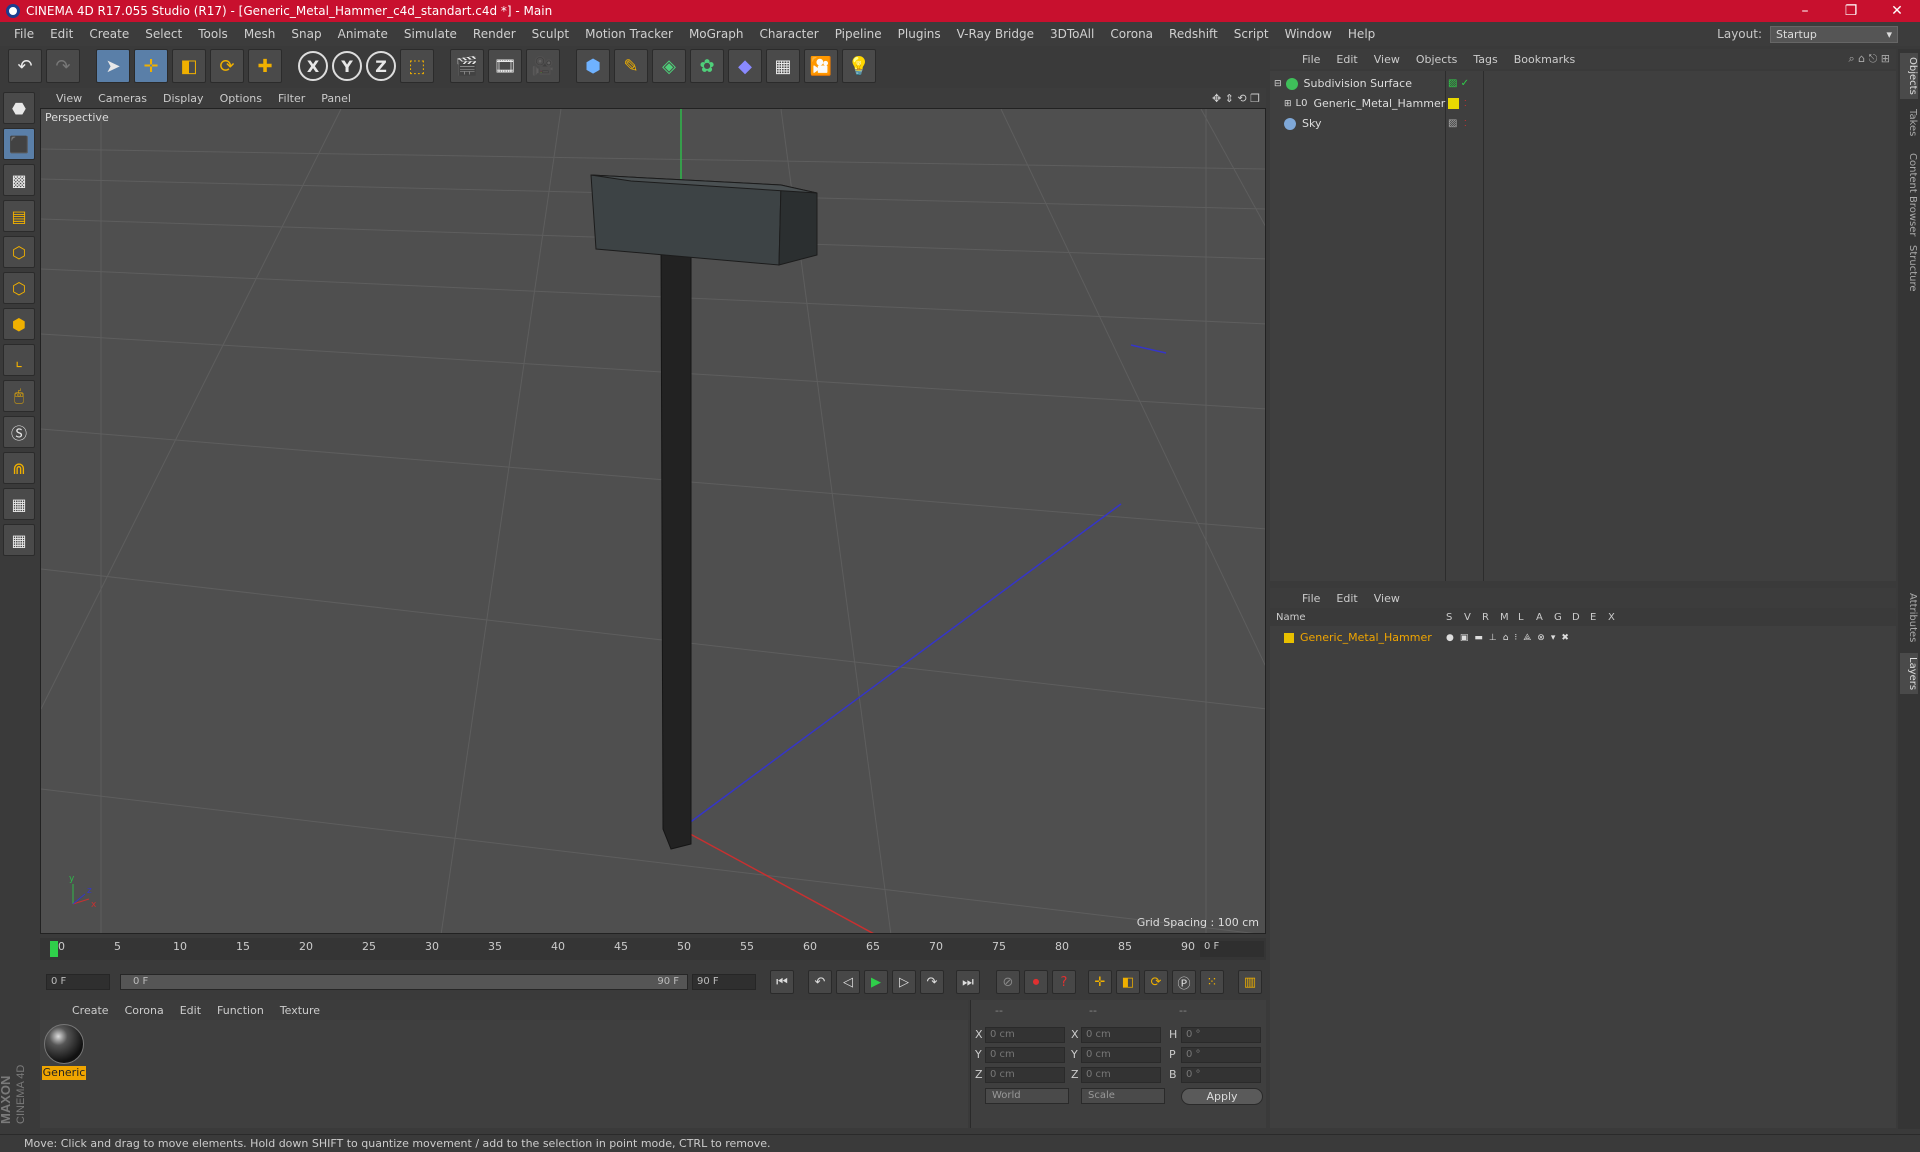 The height and width of the screenshot is (1152, 1920). I want to click on move-tool-button: ✛, so click(151, 66).